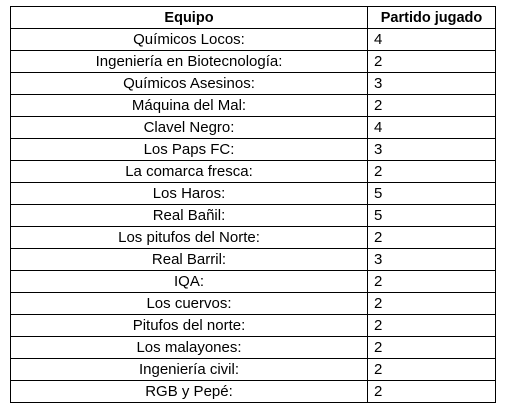 This screenshot has width=508, height=417. I want to click on team-name-cell: RGB y Pepé:, so click(189, 391).